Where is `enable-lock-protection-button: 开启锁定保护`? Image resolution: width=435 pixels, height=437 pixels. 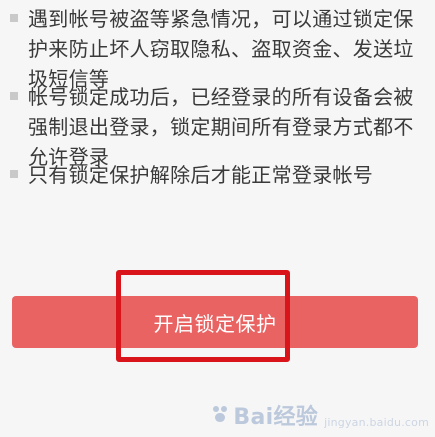 enable-lock-protection-button: 开启锁定保护 is located at coordinates (215, 322).